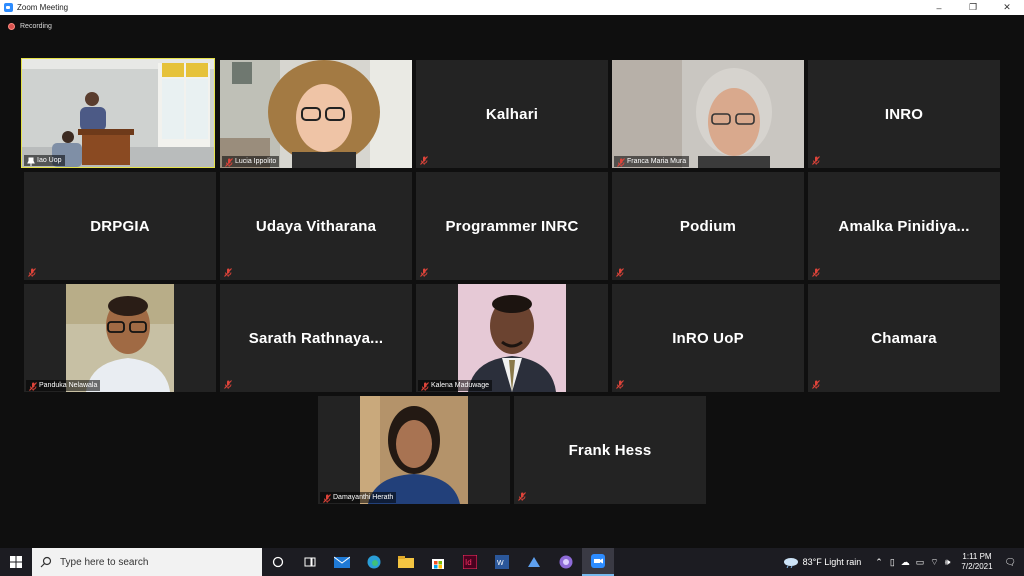 The height and width of the screenshot is (576, 1024). I want to click on participant-video-franca-maria-mura, so click(708, 114).